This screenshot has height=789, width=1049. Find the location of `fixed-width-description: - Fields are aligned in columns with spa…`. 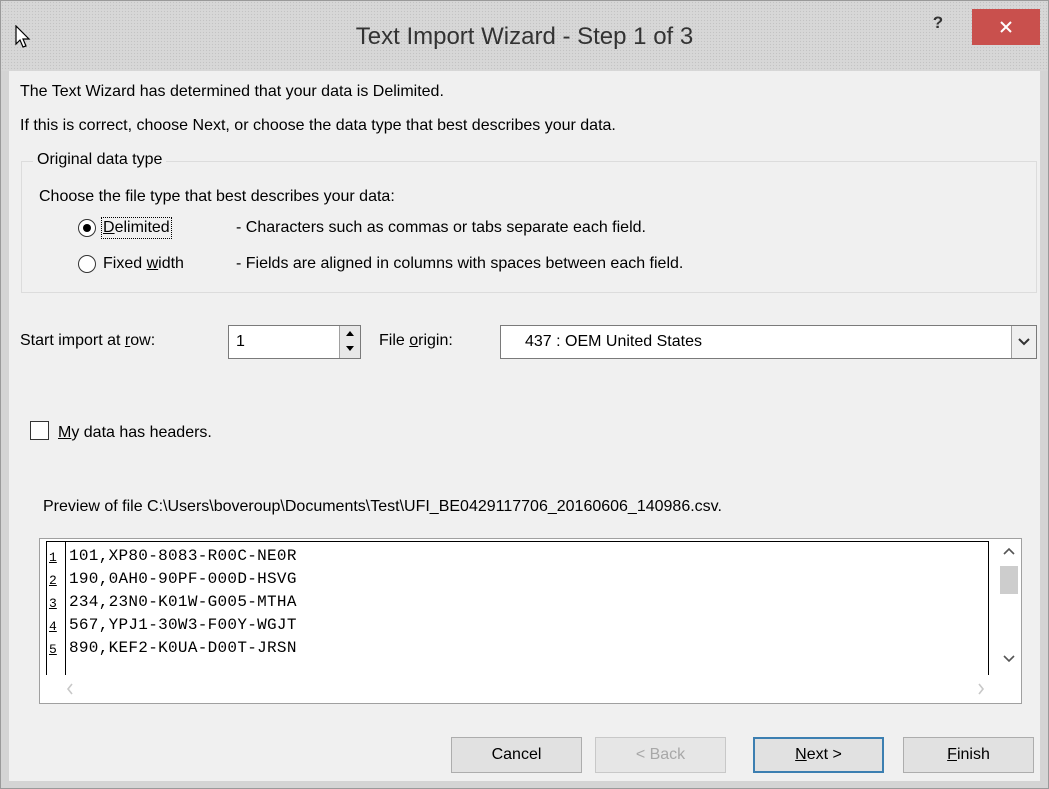

fixed-width-description: - Fields are aligned in columns with spa… is located at coordinates (460, 263).